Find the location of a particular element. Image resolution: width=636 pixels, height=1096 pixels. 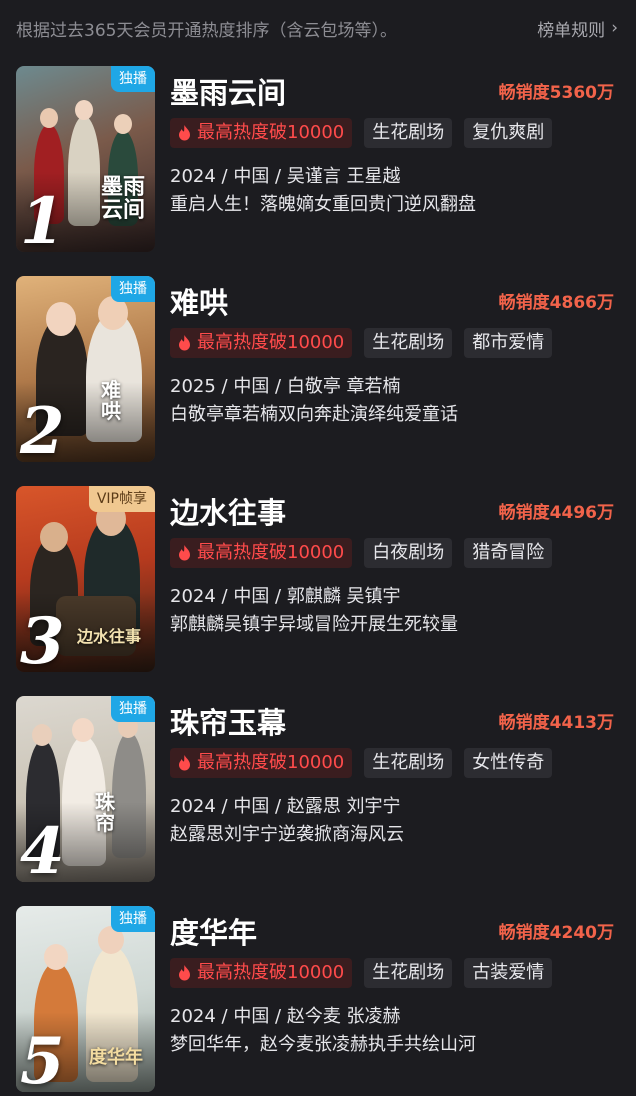

genre-tag: 都市爱情 is located at coordinates (508, 343).